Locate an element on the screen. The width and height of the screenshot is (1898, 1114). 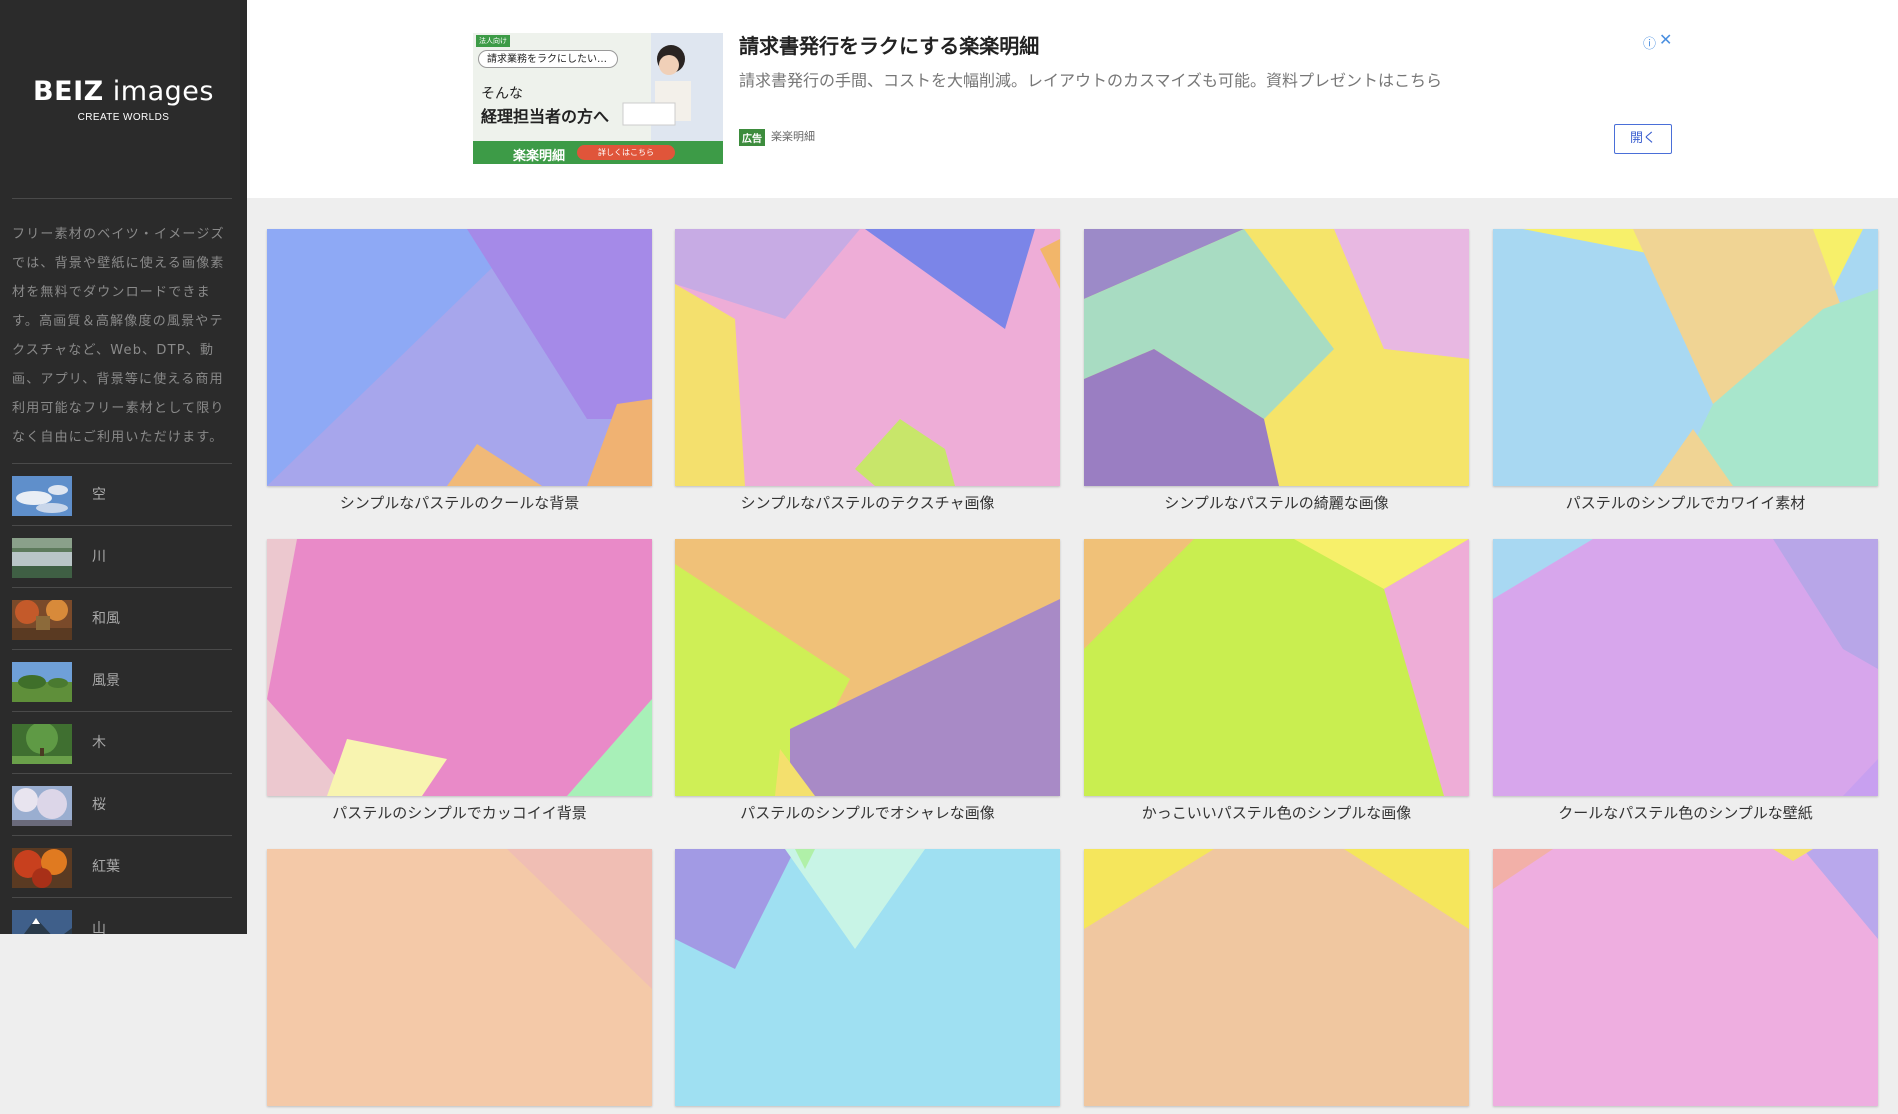
category-item-cherry-blossom: 桜 is located at coordinates (122, 804).